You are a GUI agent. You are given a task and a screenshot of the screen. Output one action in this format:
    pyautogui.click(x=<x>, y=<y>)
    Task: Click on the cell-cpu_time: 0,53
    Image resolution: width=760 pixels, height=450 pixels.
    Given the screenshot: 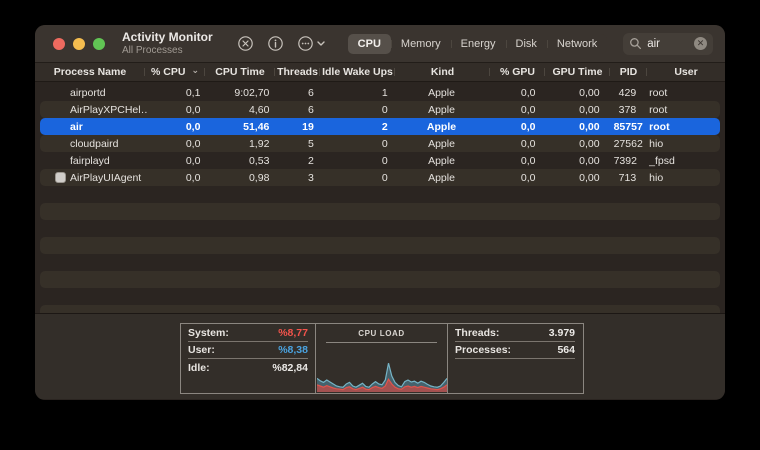 What is the action you would take?
    pyautogui.click(x=259, y=160)
    